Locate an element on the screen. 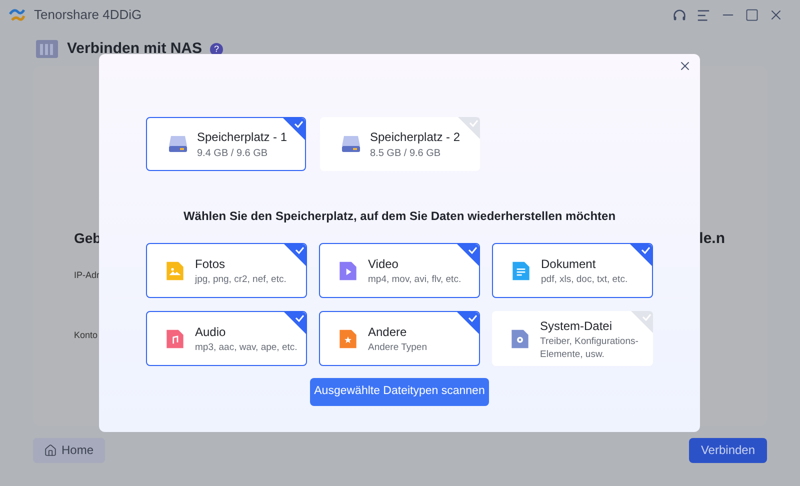  file-type-name: Andere is located at coordinates (388, 332).